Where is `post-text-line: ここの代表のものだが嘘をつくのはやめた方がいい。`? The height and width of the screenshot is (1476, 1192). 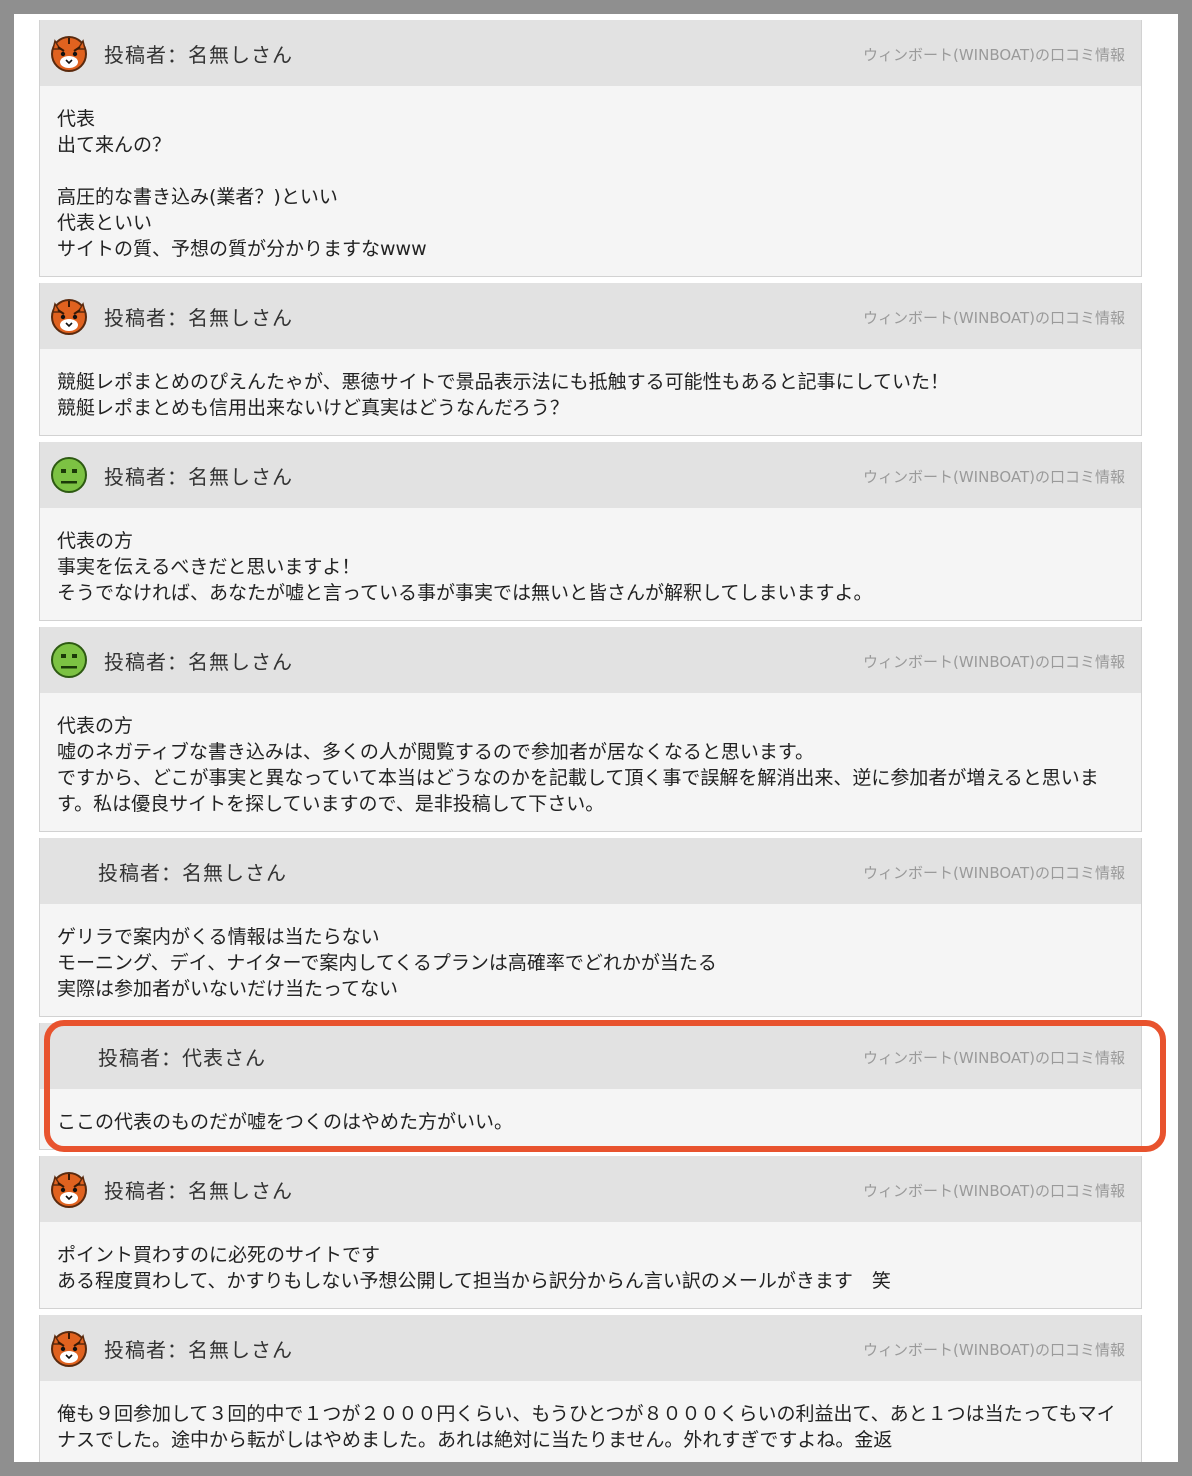
post-text-line: ここの代表のものだが嘘をつくのはやめた方がいい。 is located at coordinates (285, 1122).